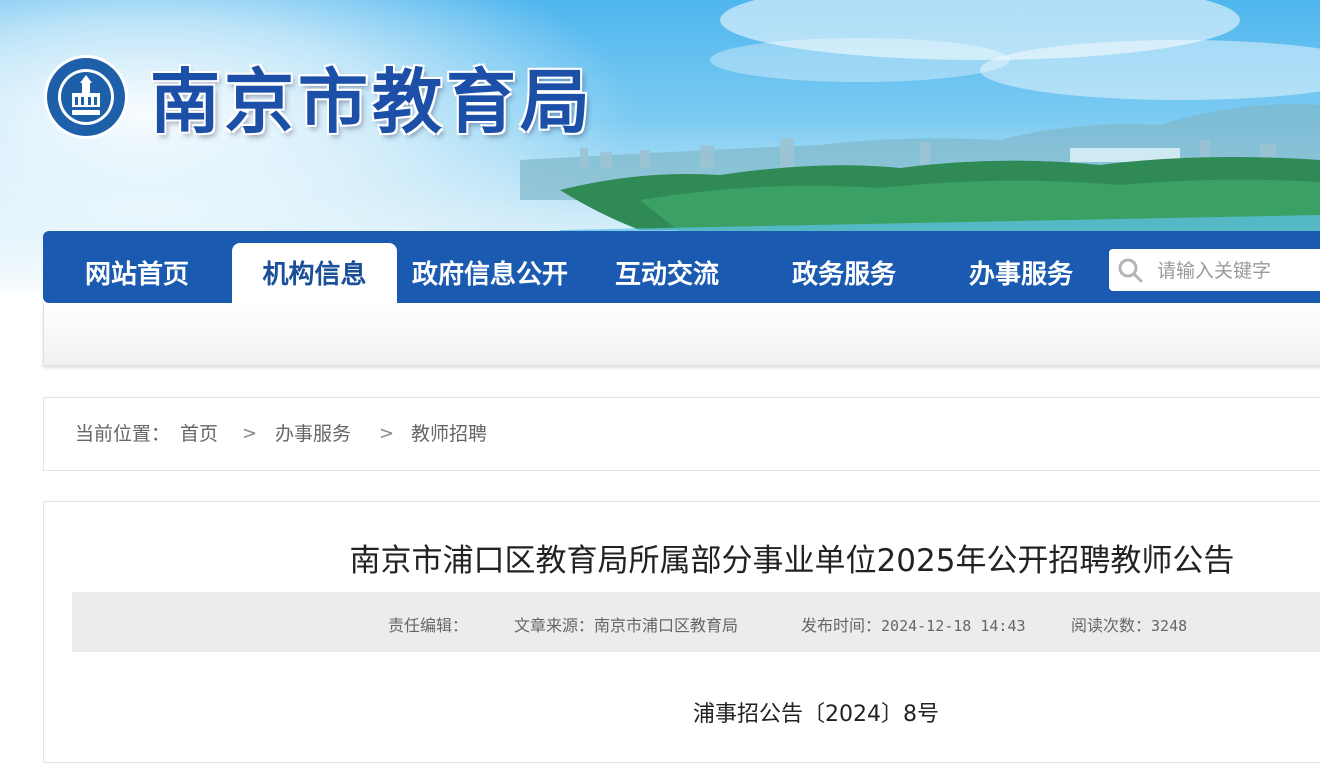 This screenshot has width=1320, height=763. Describe the element at coordinates (313, 434) in the screenshot. I see `breadcrumb-item-affairs-services: 办事服务` at that location.